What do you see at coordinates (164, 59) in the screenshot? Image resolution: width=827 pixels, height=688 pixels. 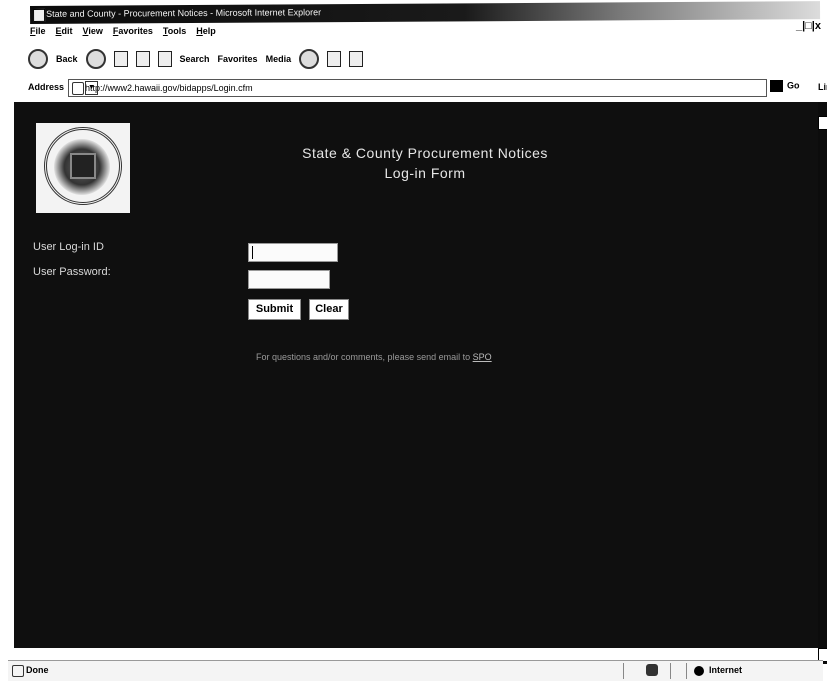 I see `home-icon` at bounding box center [164, 59].